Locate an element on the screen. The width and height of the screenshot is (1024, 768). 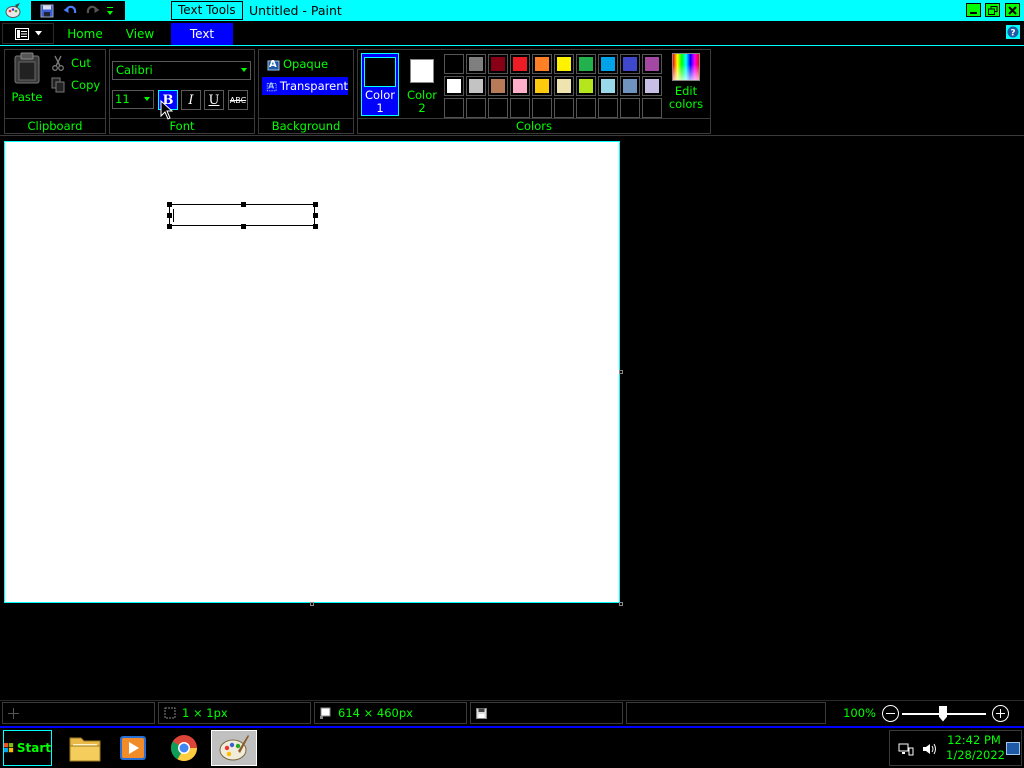
file-menu-button is located at coordinates (28, 33).